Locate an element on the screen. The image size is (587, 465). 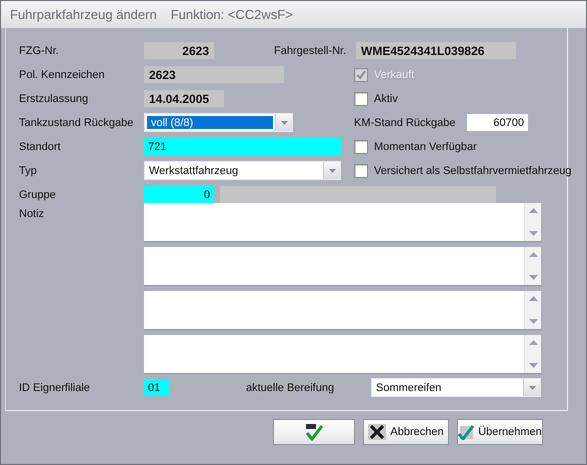
ok-button is located at coordinates (314, 432).